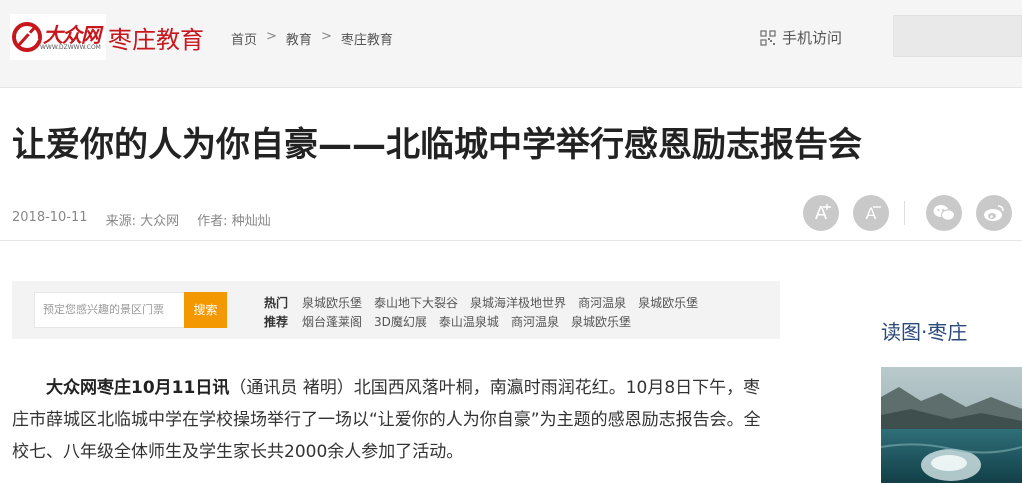  What do you see at coordinates (138, 388) in the screenshot?
I see `article-lead: 大众网枣庄10月11日讯` at bounding box center [138, 388].